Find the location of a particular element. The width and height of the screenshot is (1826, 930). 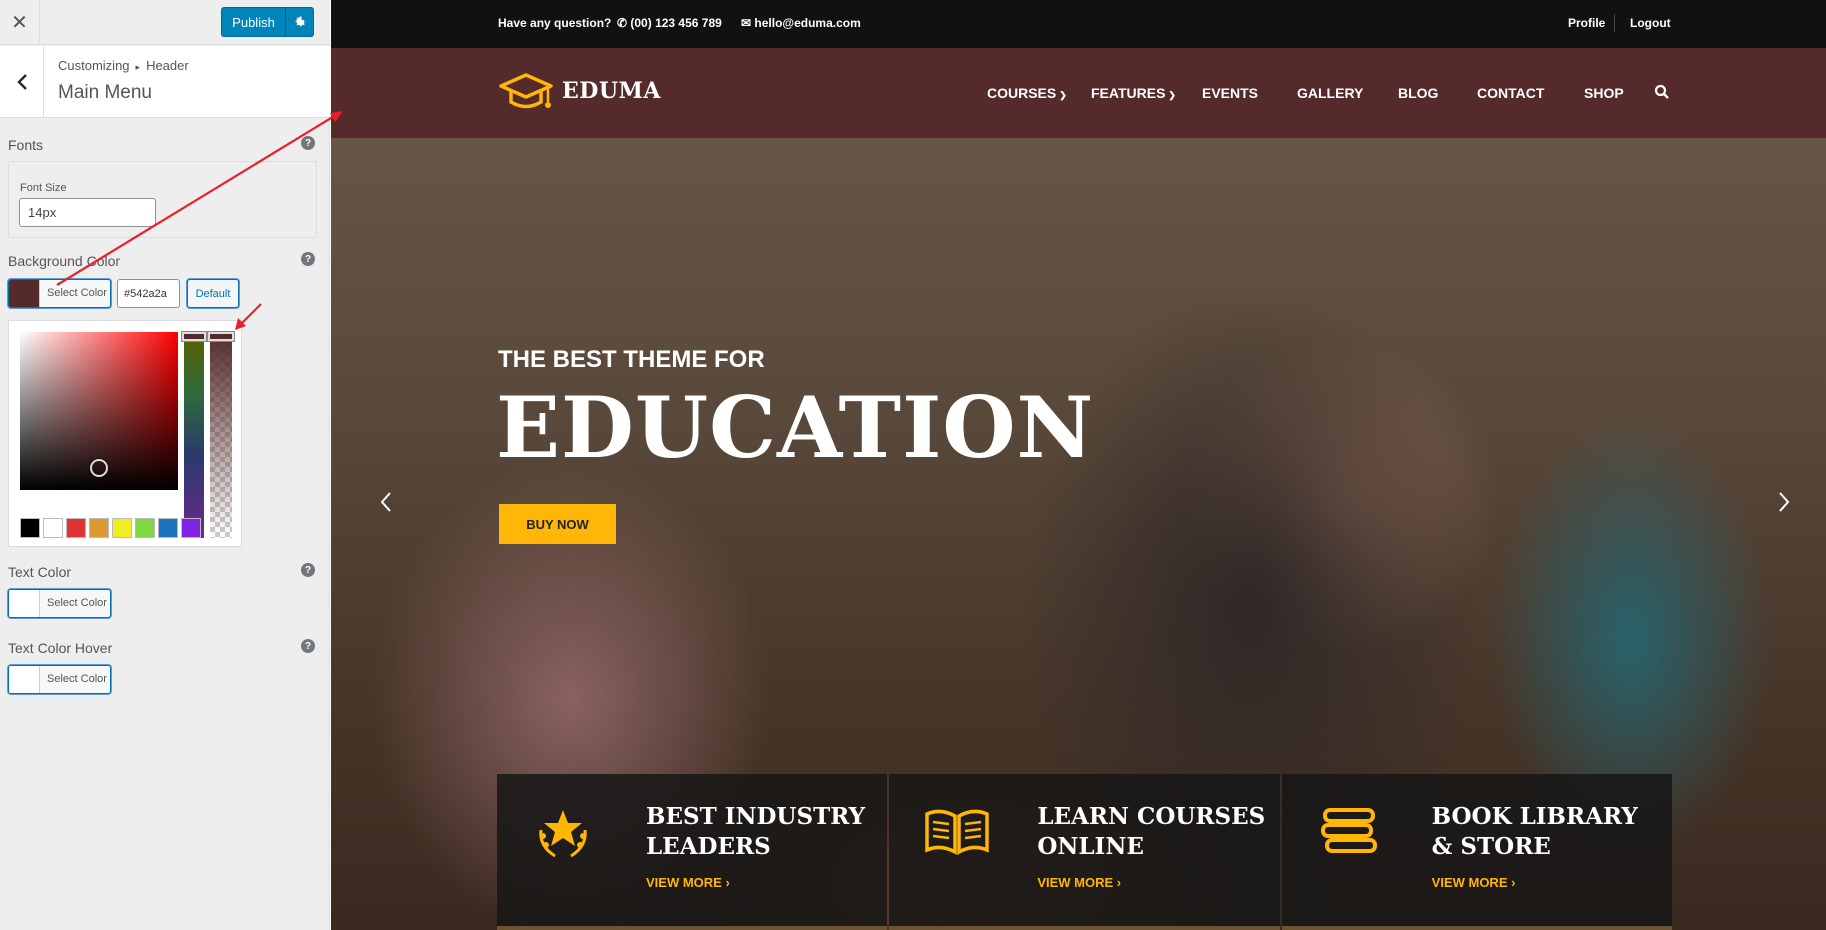

fonts-control: Font Size is located at coordinates (162, 199).